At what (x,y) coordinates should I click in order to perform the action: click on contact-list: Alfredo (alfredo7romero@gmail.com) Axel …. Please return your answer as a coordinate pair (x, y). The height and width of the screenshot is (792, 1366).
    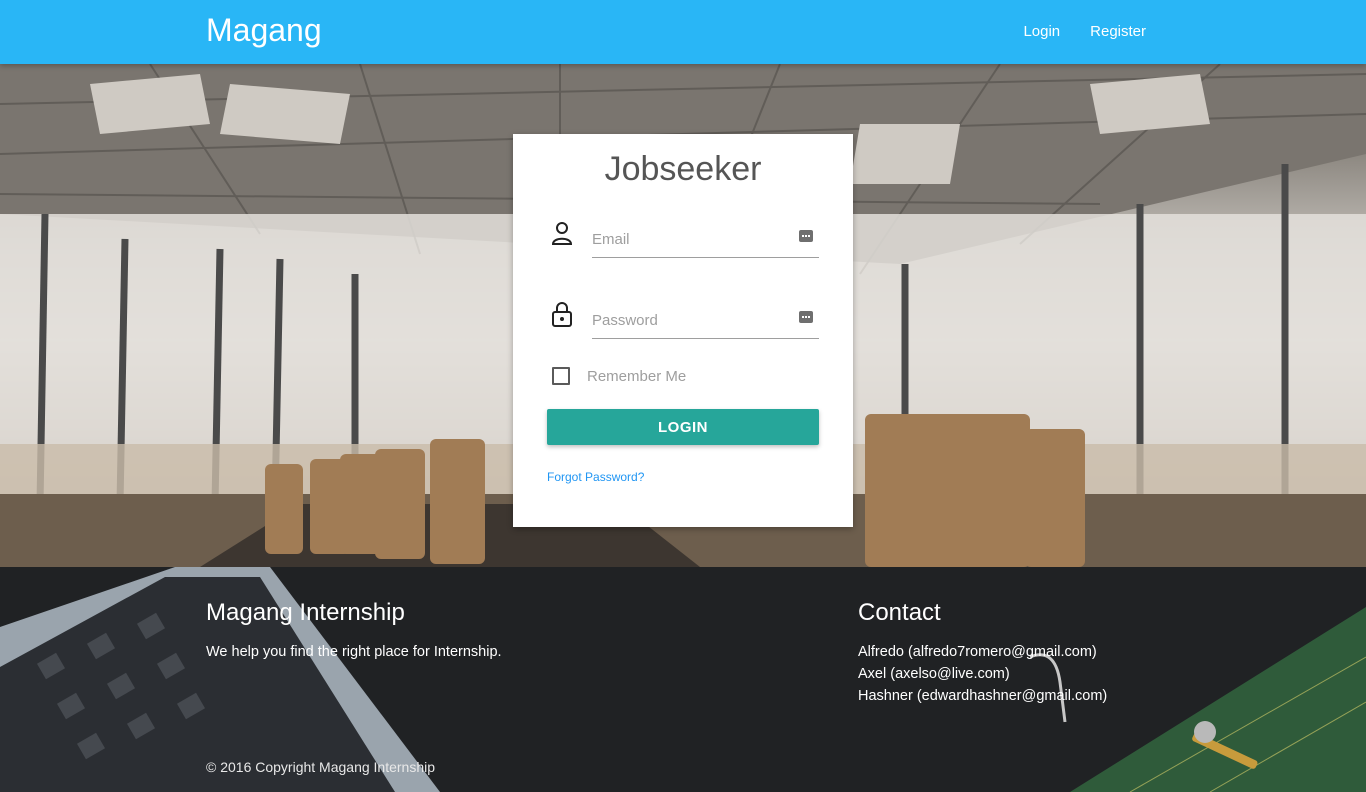
    Looking at the image, I should click on (982, 674).